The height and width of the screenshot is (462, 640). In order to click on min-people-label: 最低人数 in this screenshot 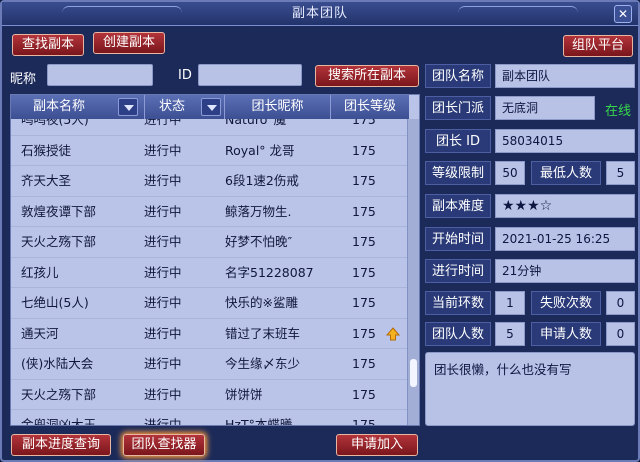, I will do `click(566, 173)`.